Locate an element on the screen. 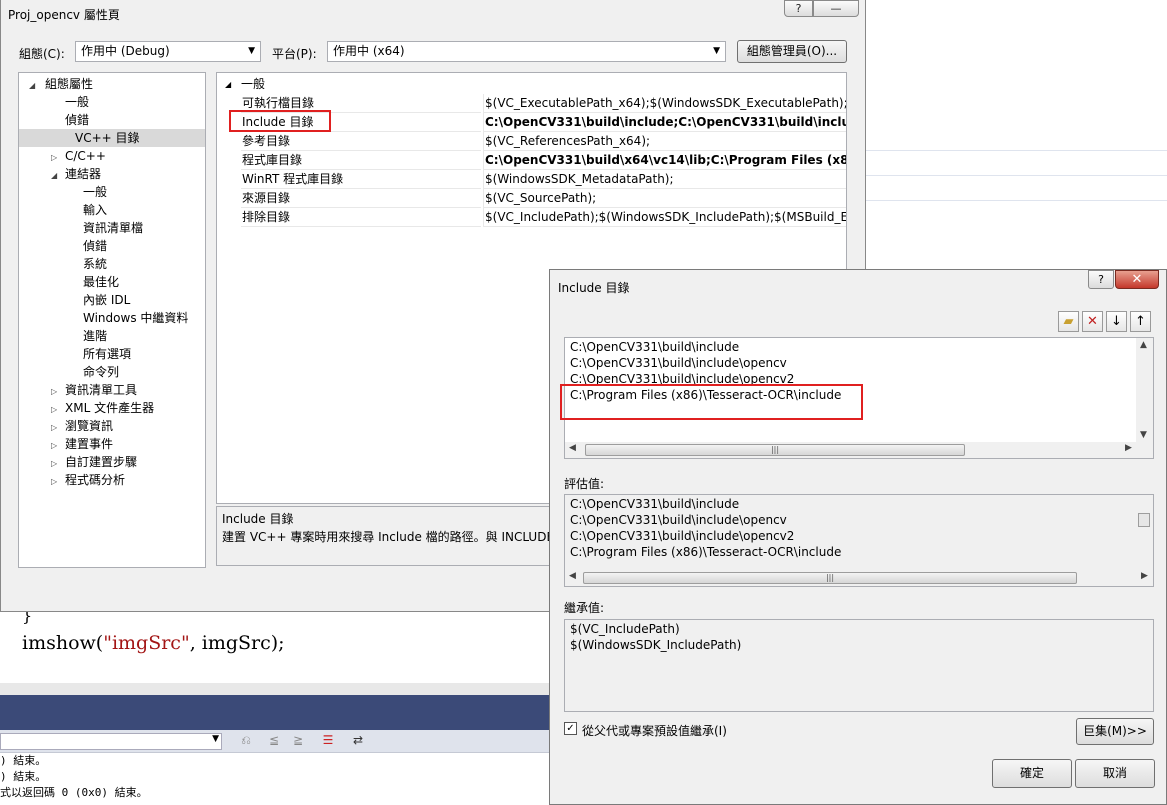  scroll-down-icon: ▼ is located at coordinates (1143, 435).